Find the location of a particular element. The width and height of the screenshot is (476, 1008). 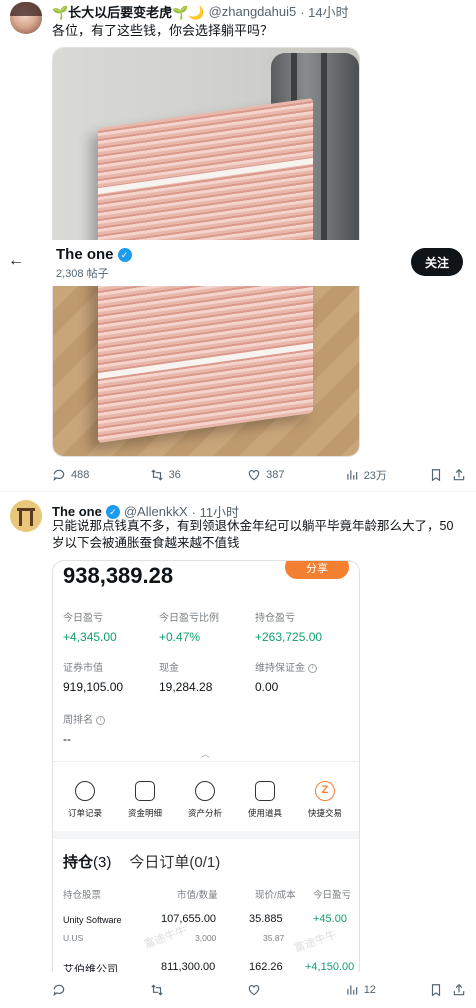

quick-fund-details: 资金明细 is located at coordinates (145, 800).